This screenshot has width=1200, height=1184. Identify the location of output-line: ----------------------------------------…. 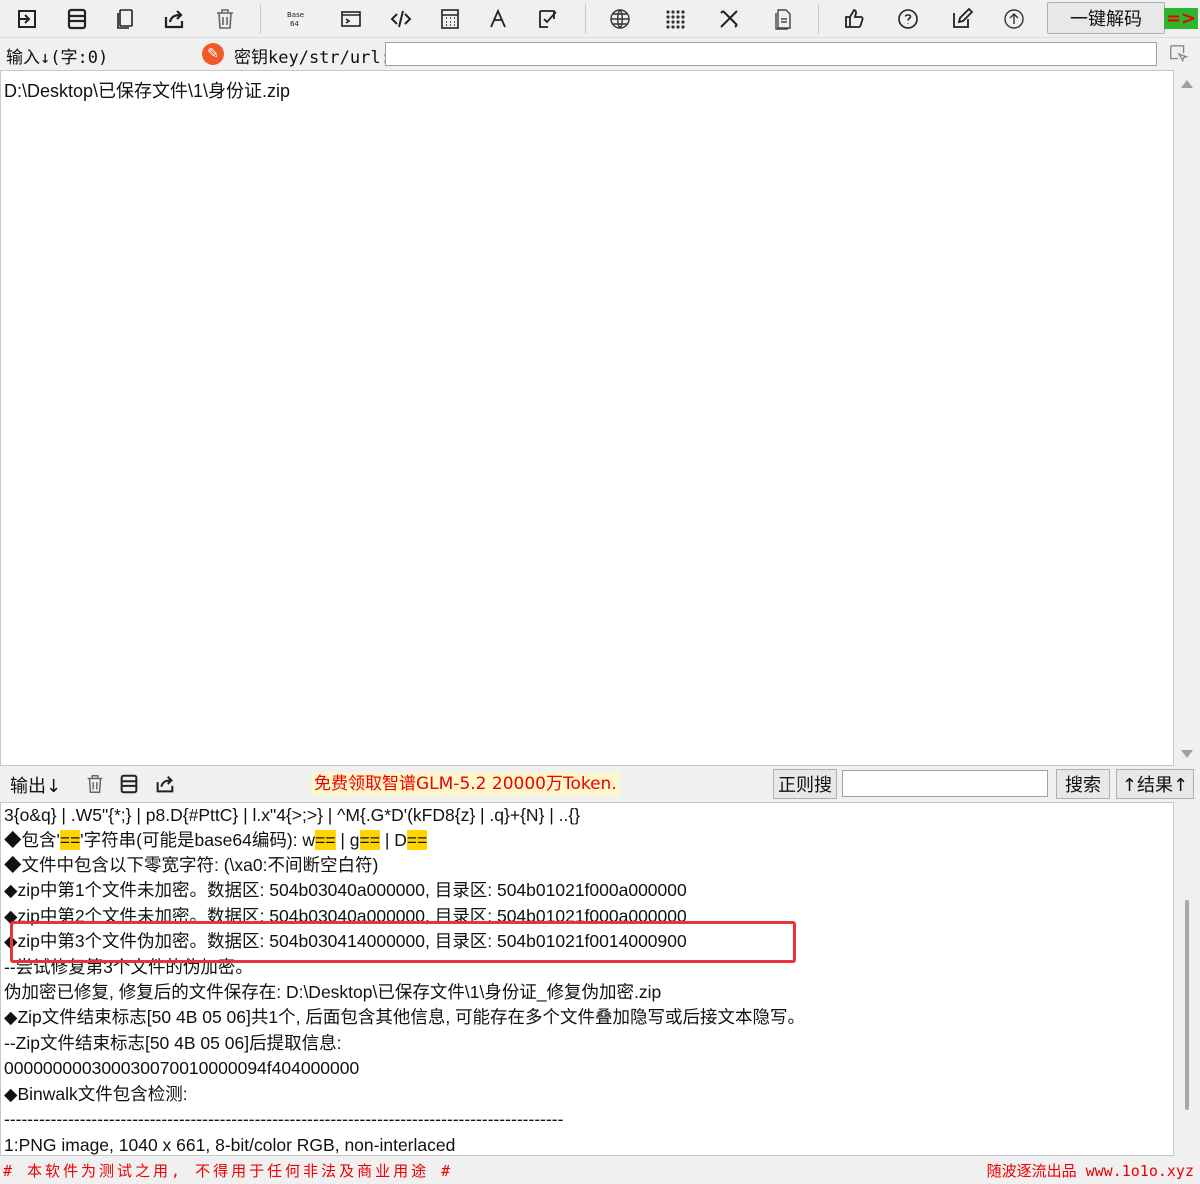
(283, 1119).